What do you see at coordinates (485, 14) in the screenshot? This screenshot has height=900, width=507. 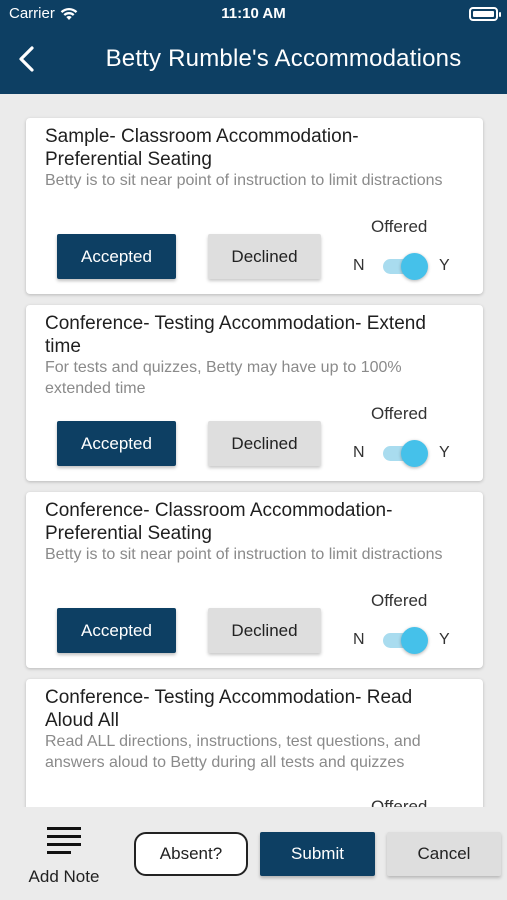 I see `battery-icon` at bounding box center [485, 14].